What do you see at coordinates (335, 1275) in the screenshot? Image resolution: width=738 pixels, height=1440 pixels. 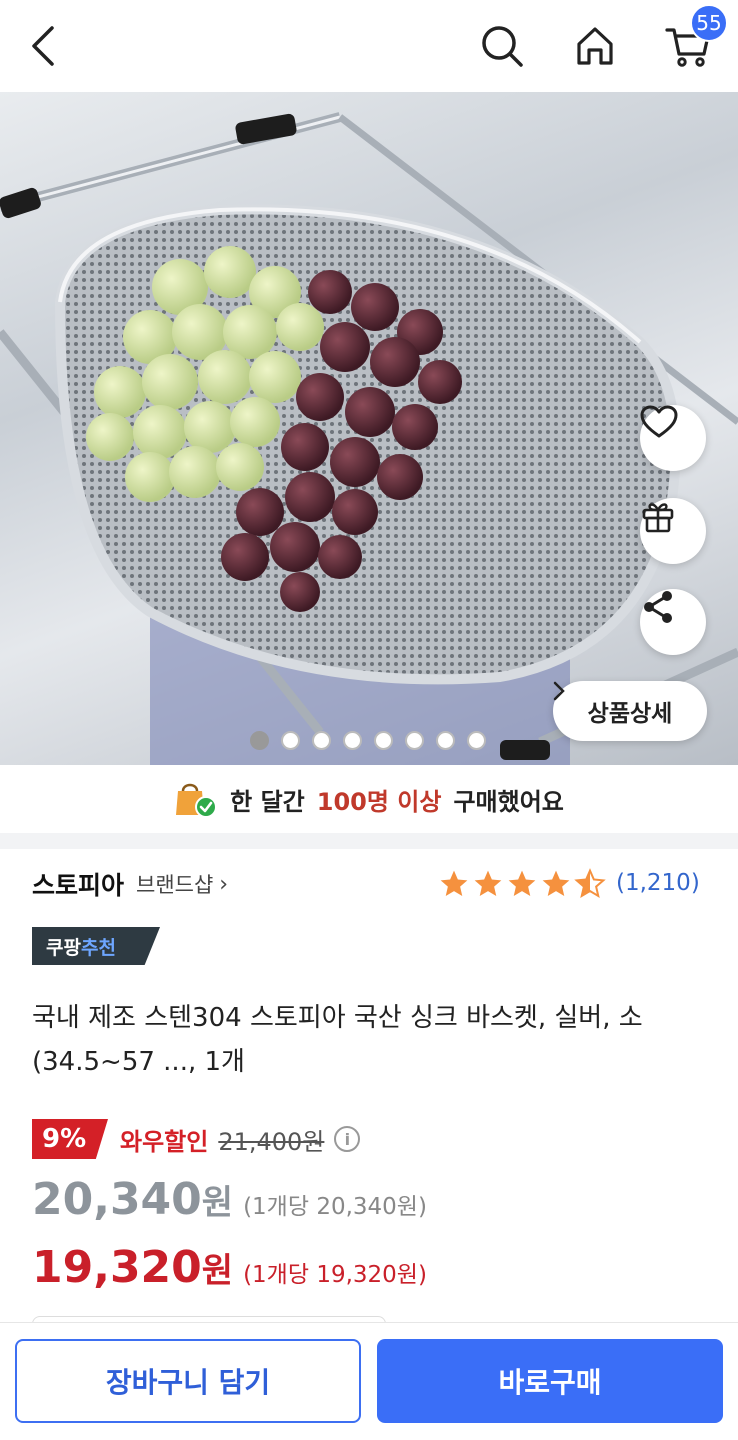 I see `wow-unit-price: (1개당 19,320원)` at bounding box center [335, 1275].